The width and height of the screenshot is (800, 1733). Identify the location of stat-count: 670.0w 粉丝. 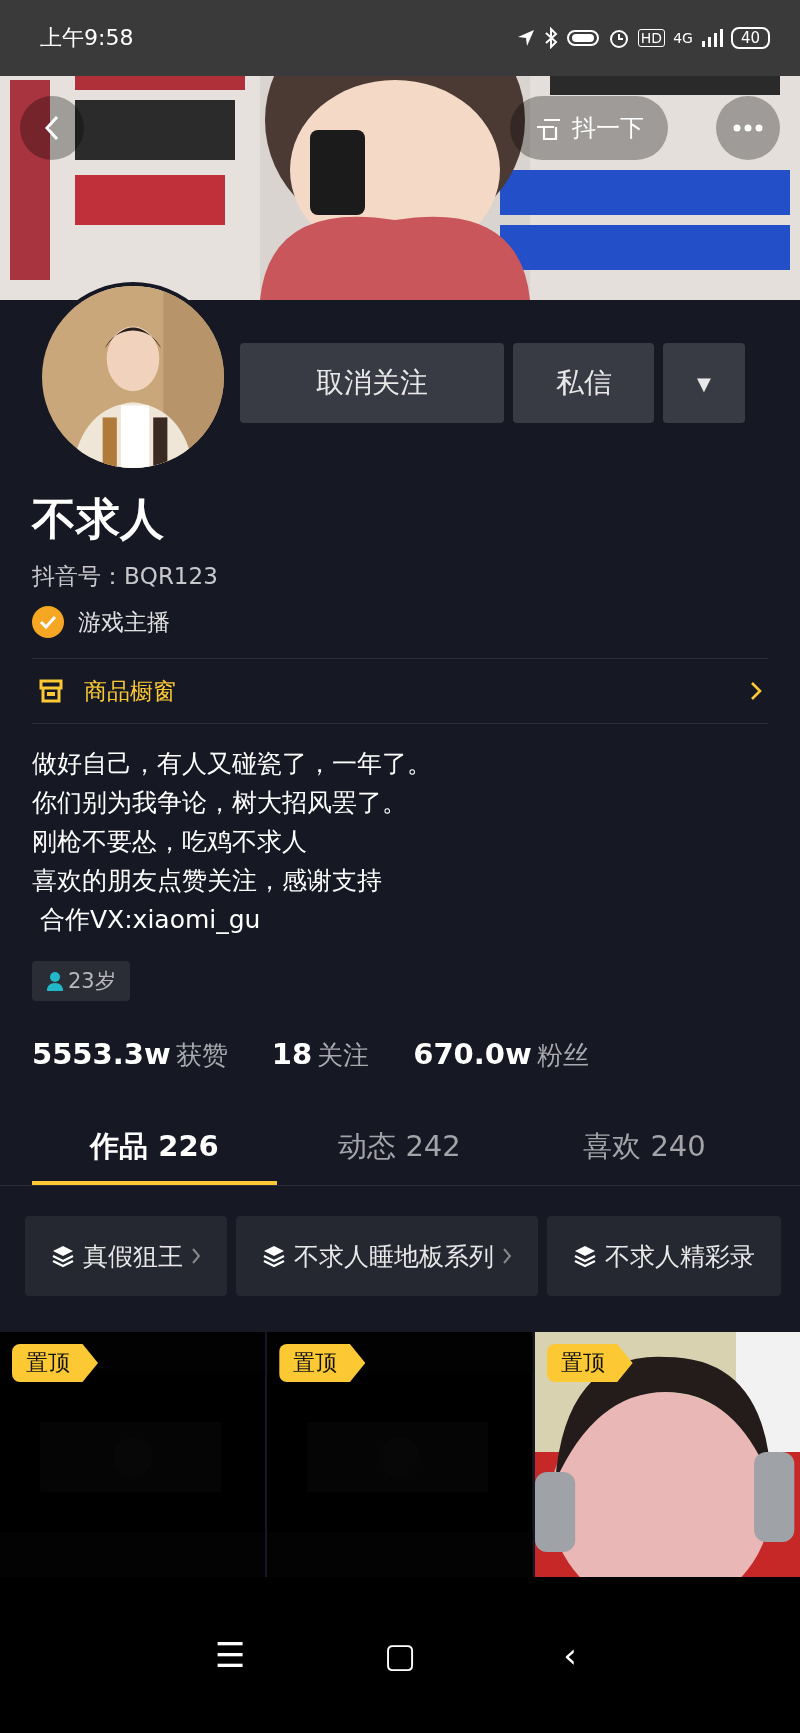
(501, 1055).